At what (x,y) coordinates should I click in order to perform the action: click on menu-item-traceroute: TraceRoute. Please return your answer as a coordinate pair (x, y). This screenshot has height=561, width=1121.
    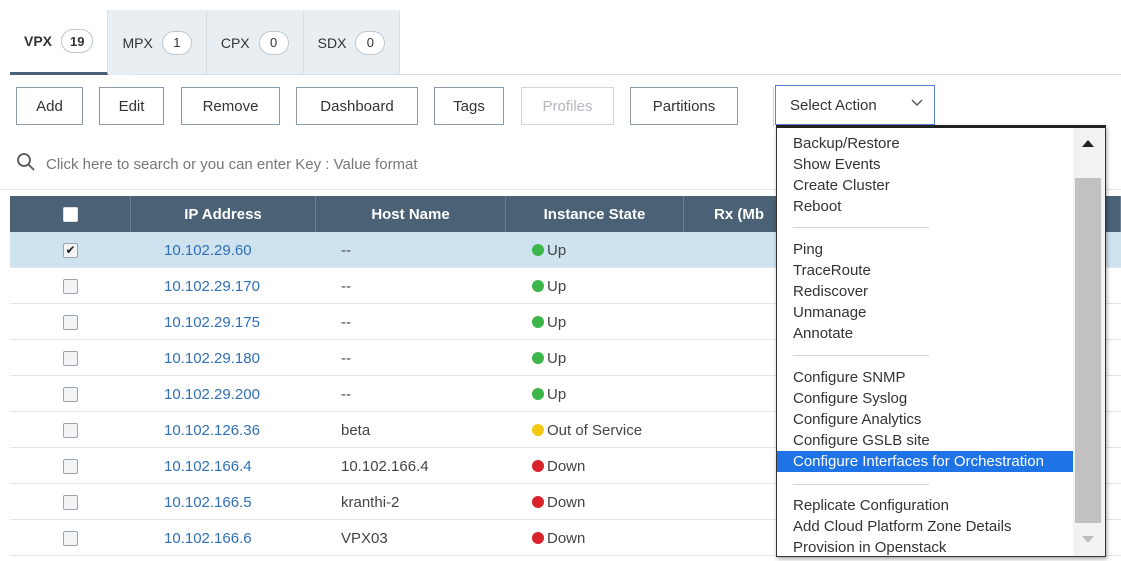
    Looking at the image, I should click on (925, 270).